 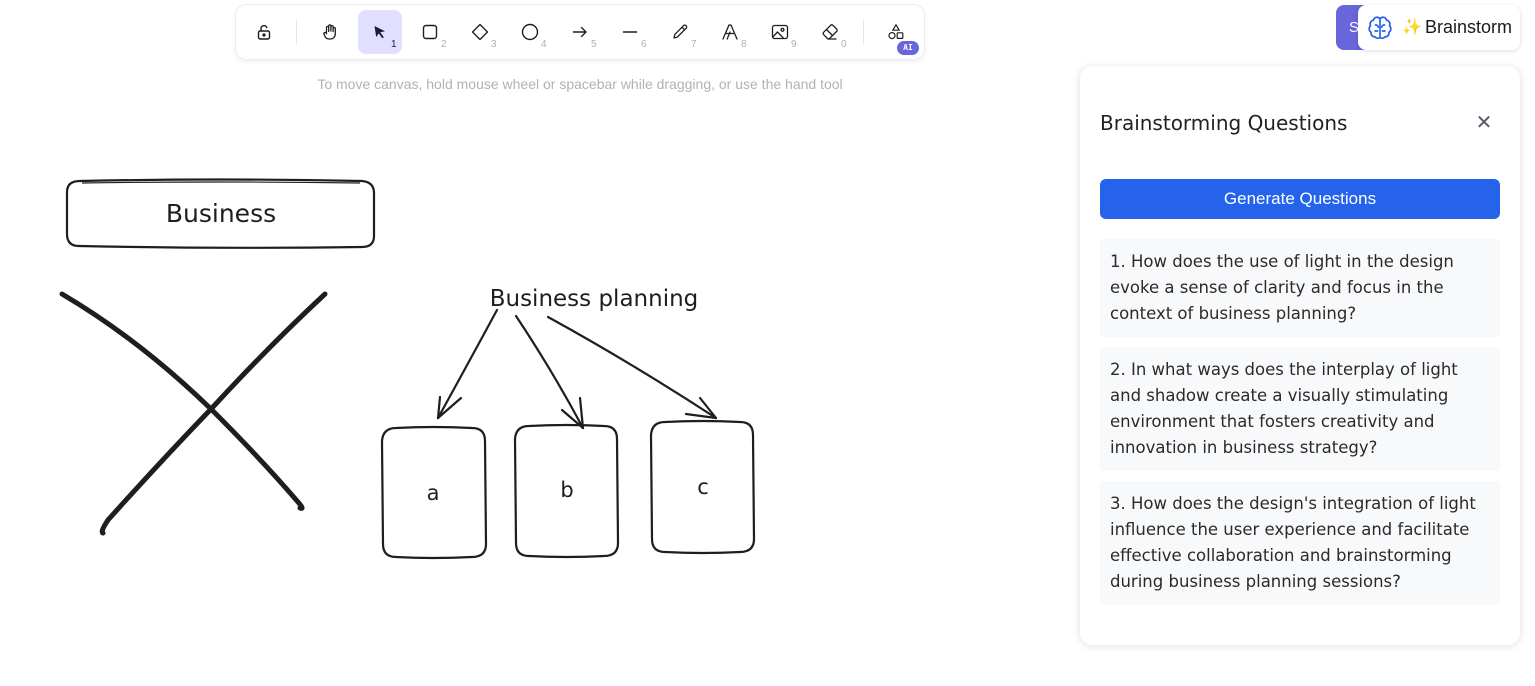 What do you see at coordinates (394, 44) in the screenshot?
I see `tool-selection-key: 1` at bounding box center [394, 44].